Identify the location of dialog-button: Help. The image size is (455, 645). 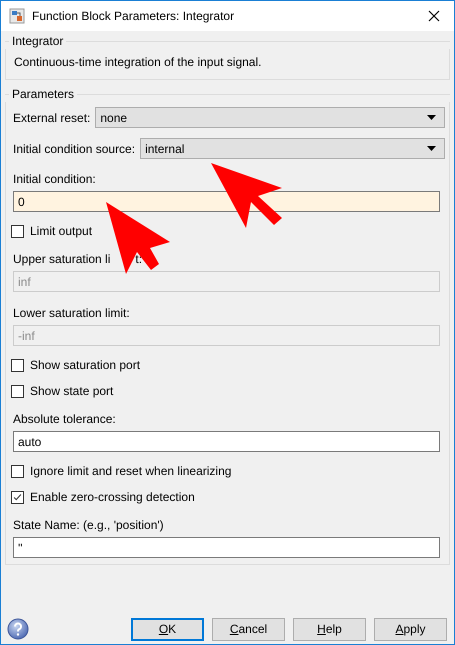
(329, 629).